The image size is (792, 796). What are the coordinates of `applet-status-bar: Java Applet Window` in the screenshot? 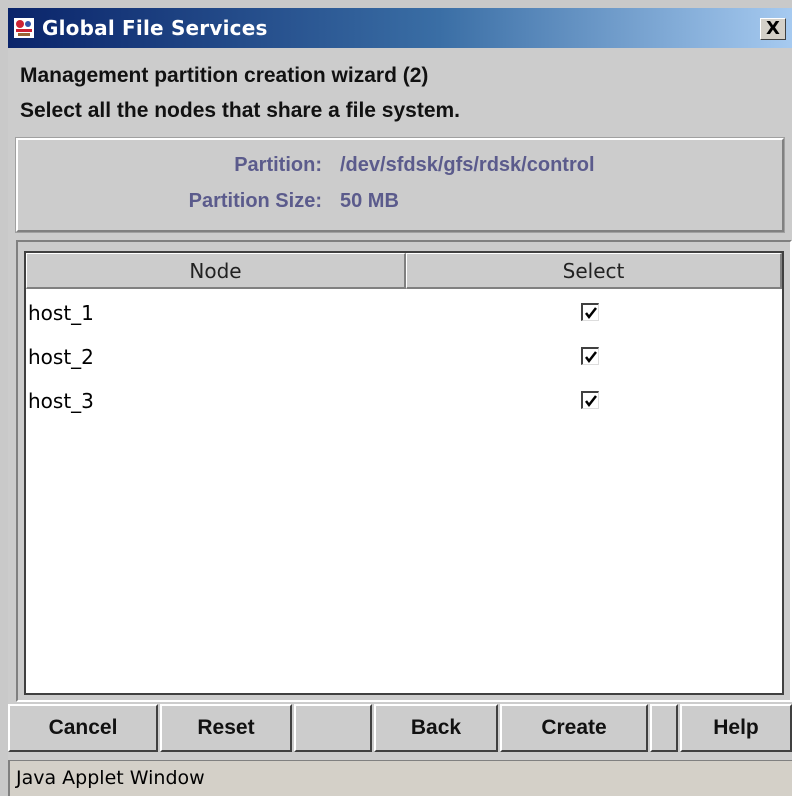 It's located at (400, 778).